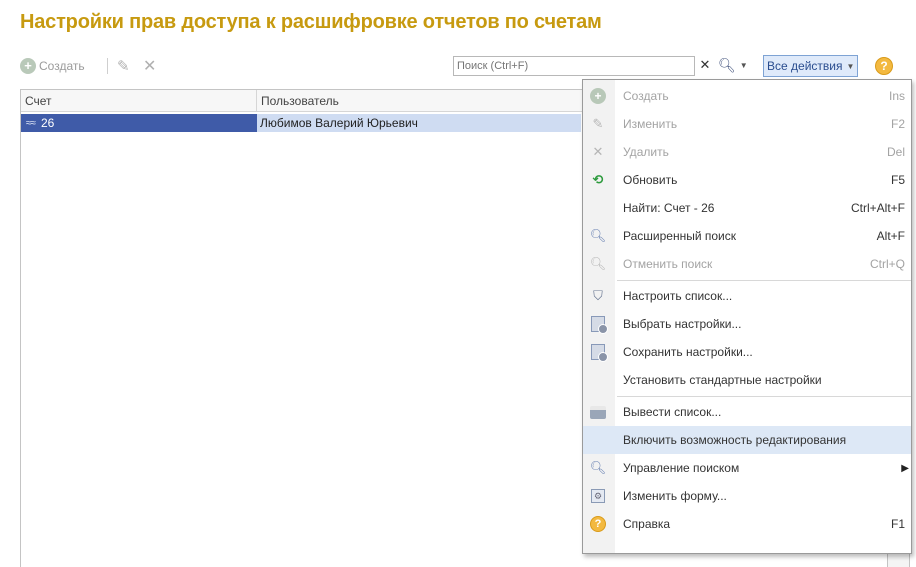 This screenshot has height=567, width=916. I want to click on search-control-icon: 🔍︎, so click(598, 467).